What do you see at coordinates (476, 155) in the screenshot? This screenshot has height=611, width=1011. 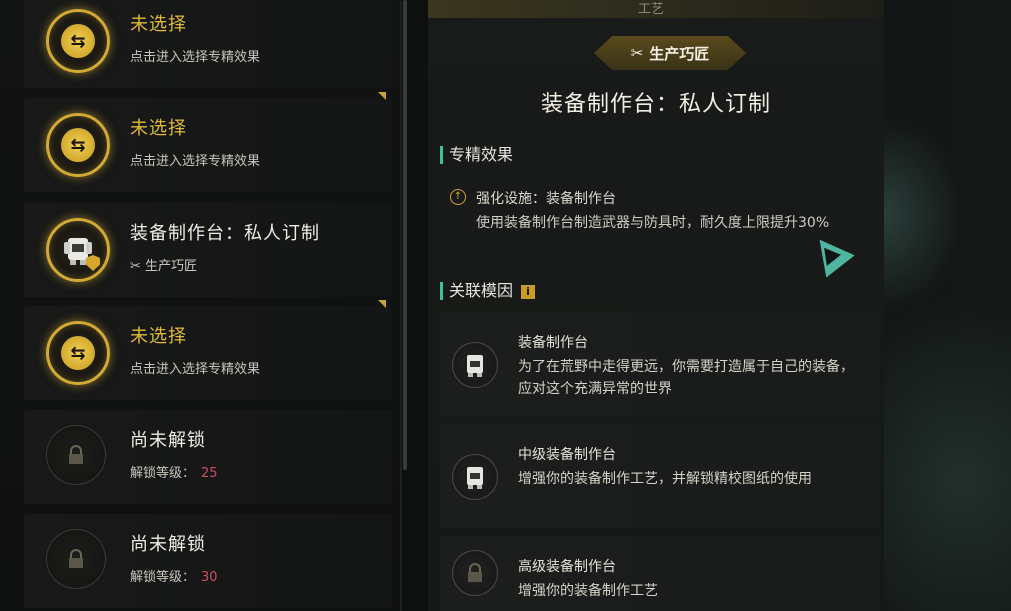 I see `specialty-header: 专精效果` at bounding box center [476, 155].